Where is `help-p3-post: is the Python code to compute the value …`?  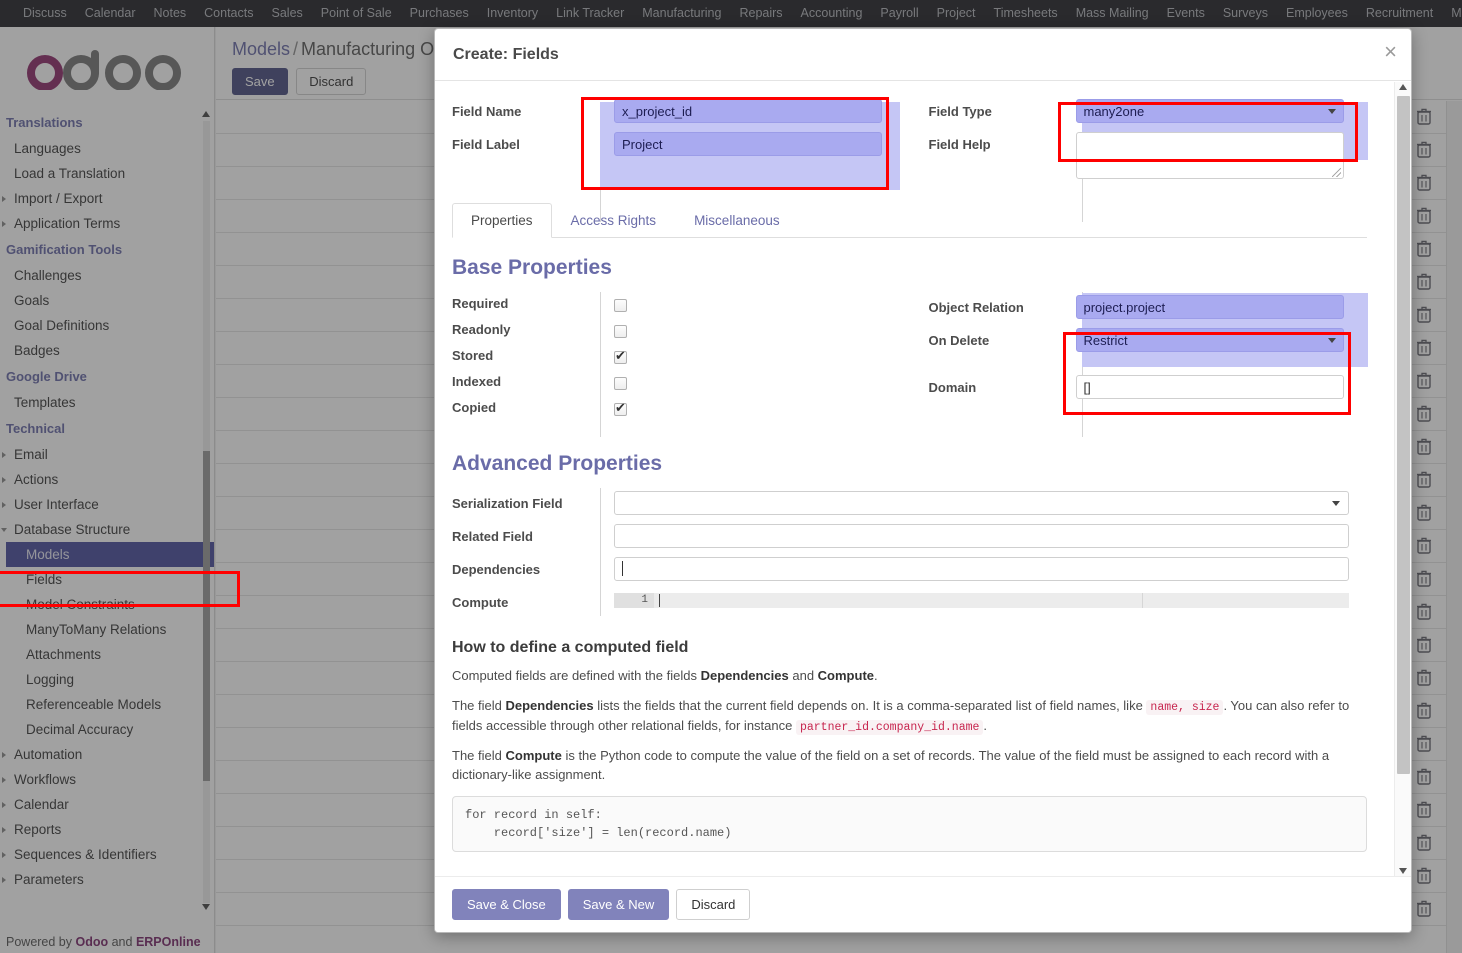 help-p3-post: is the Python code to compute the value … is located at coordinates (891, 765).